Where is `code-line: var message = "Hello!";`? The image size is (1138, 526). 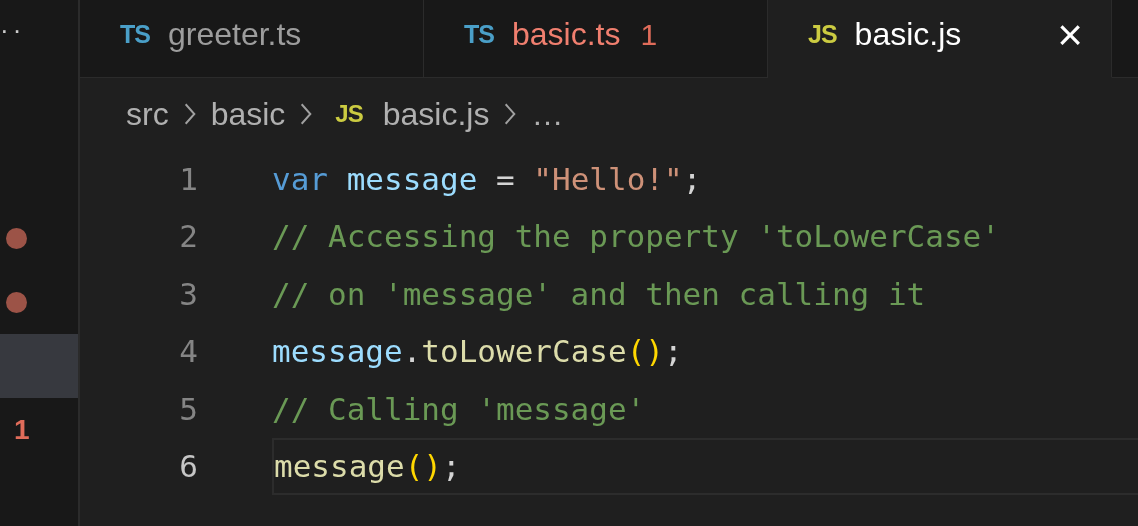
code-line: var message = "Hello!"; is located at coordinates (487, 178).